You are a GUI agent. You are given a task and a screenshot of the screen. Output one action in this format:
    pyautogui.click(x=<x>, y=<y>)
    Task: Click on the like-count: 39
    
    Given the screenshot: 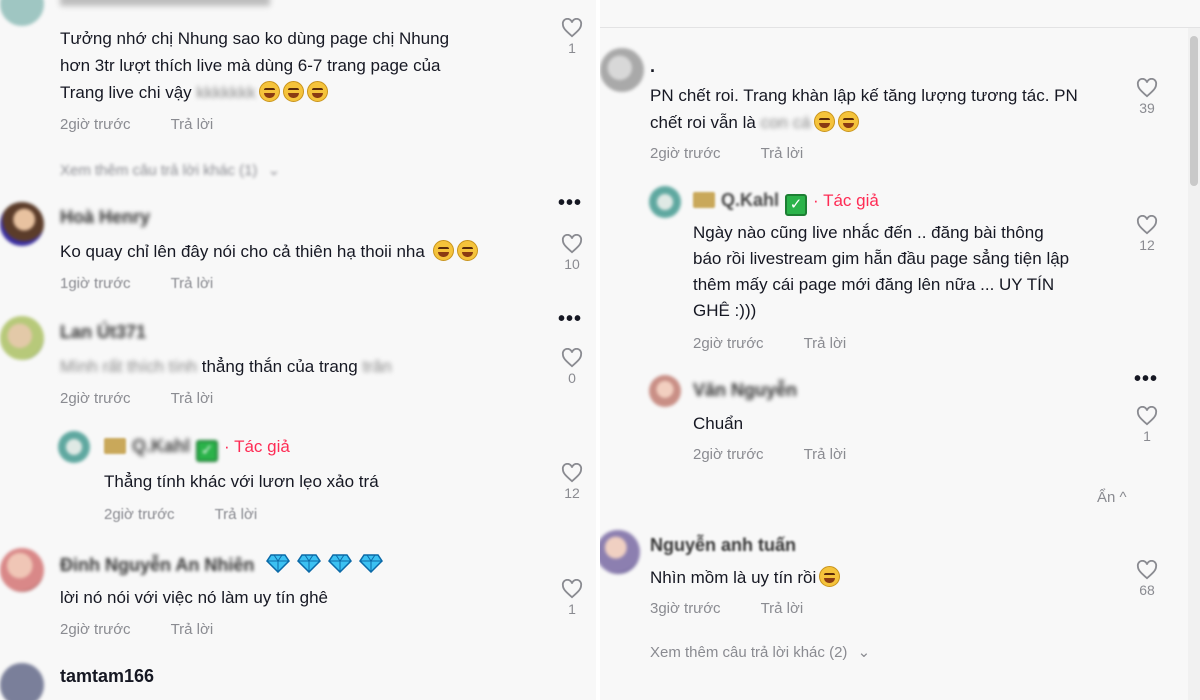 What is the action you would take?
    pyautogui.click(x=1147, y=108)
    